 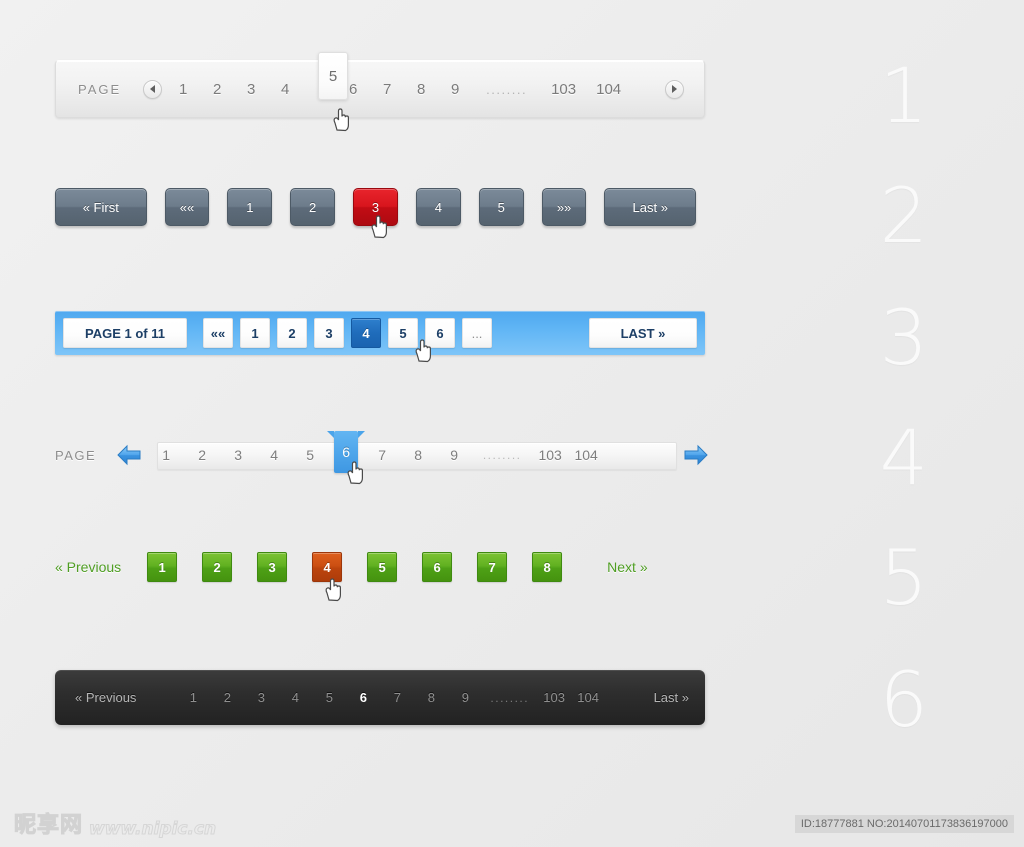 I want to click on last-link: Last », so click(x=671, y=697).